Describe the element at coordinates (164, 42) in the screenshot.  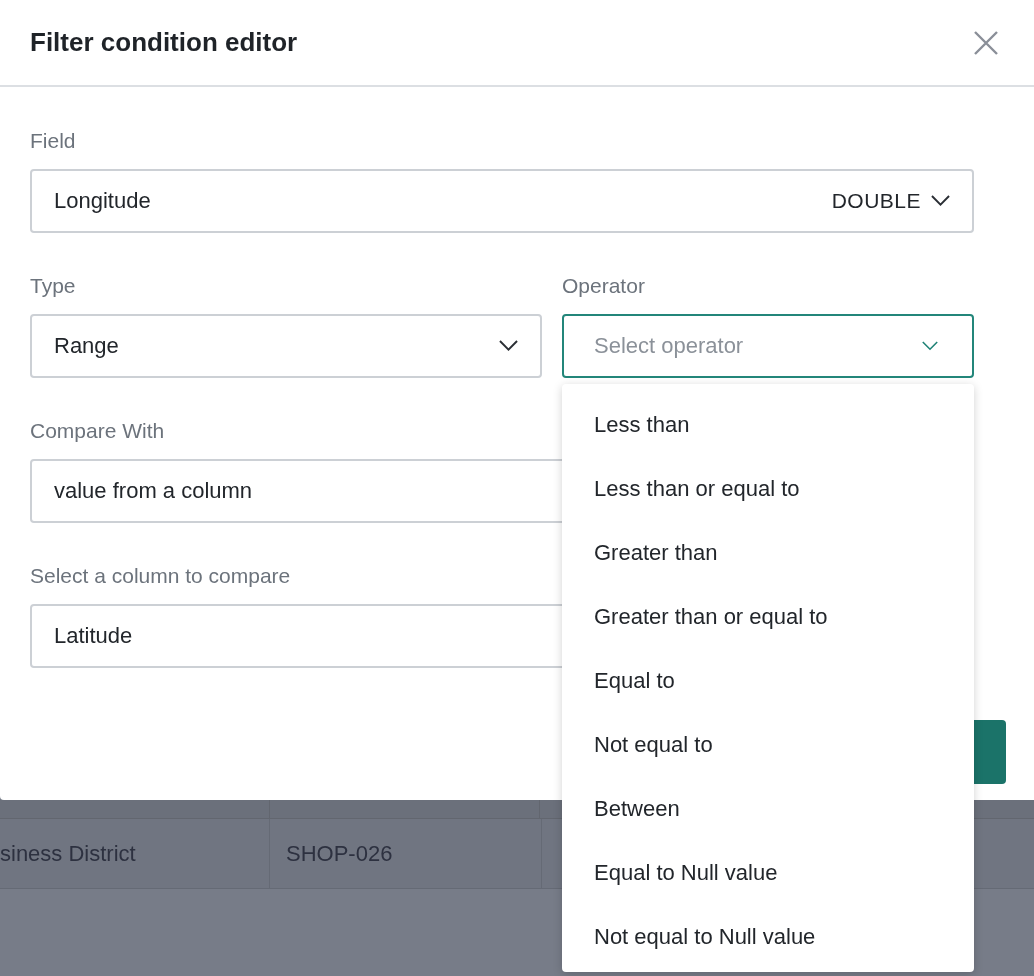
I see `dialog-title: Filter condition editor` at that location.